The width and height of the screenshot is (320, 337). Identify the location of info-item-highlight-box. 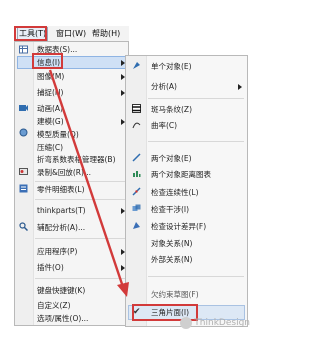
(47, 61).